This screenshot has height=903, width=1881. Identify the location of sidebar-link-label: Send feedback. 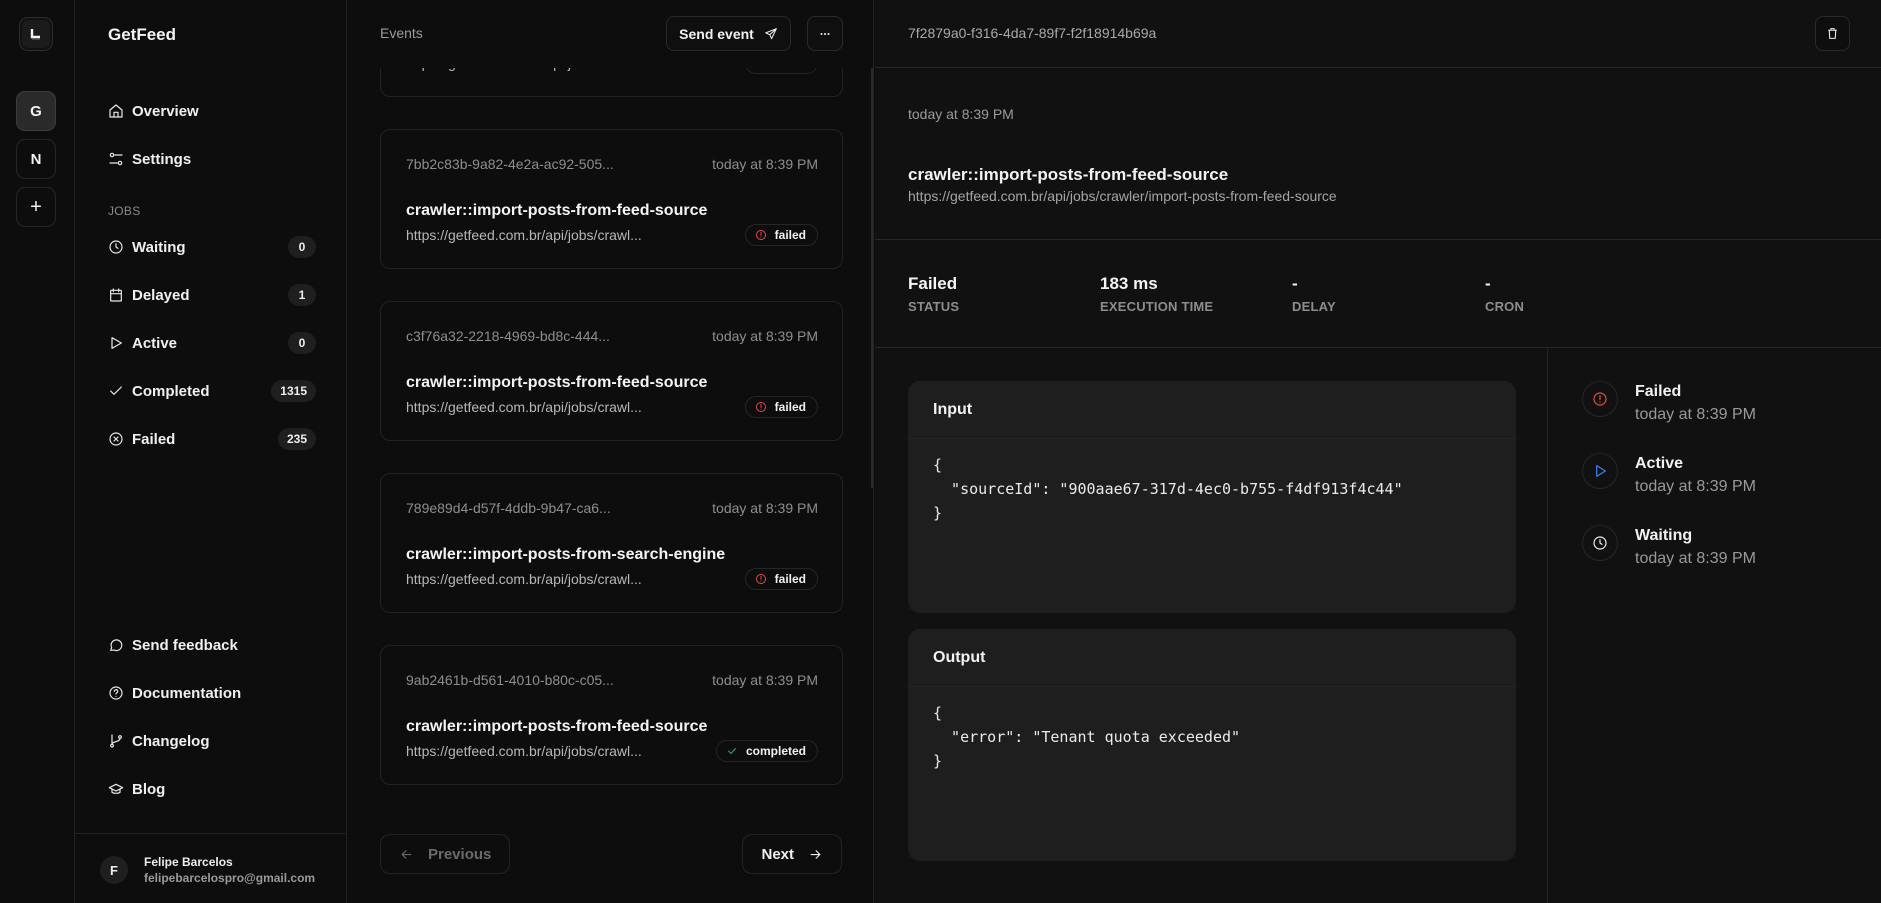
(185, 645).